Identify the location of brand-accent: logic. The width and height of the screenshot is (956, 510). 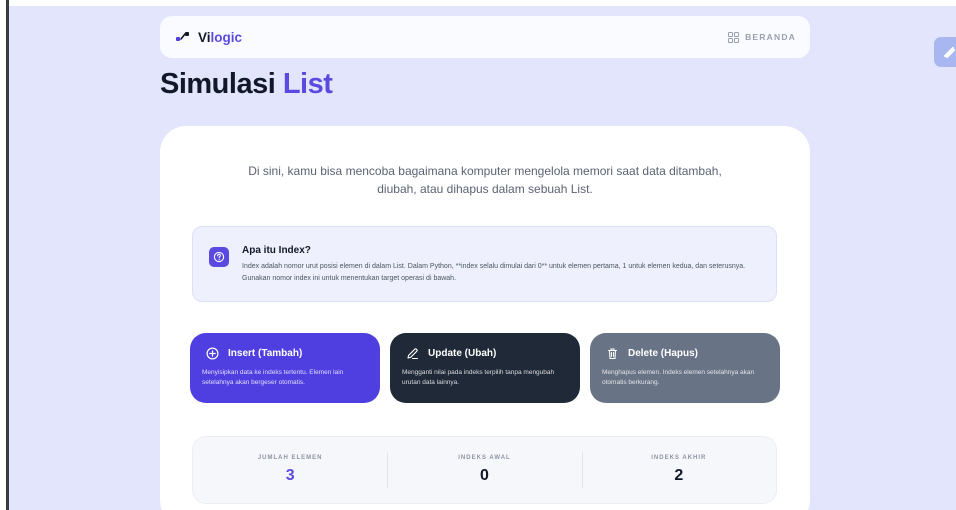
(226, 37).